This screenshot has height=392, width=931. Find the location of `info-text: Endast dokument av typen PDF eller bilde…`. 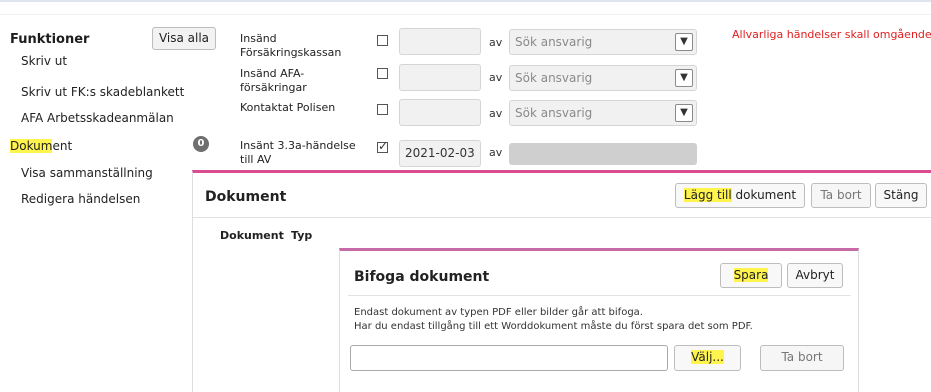

info-text: Endast dokument av typen PDF eller bilde… is located at coordinates (498, 312).